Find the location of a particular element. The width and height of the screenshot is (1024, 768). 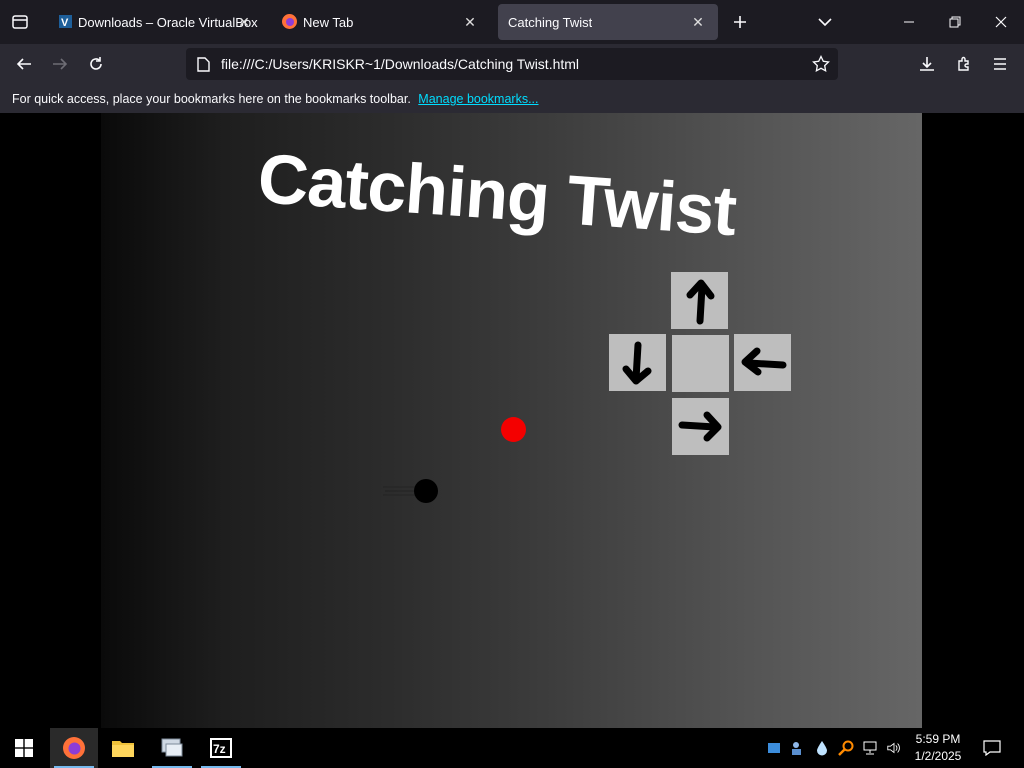

control-panel-icon is located at coordinates (172, 747).